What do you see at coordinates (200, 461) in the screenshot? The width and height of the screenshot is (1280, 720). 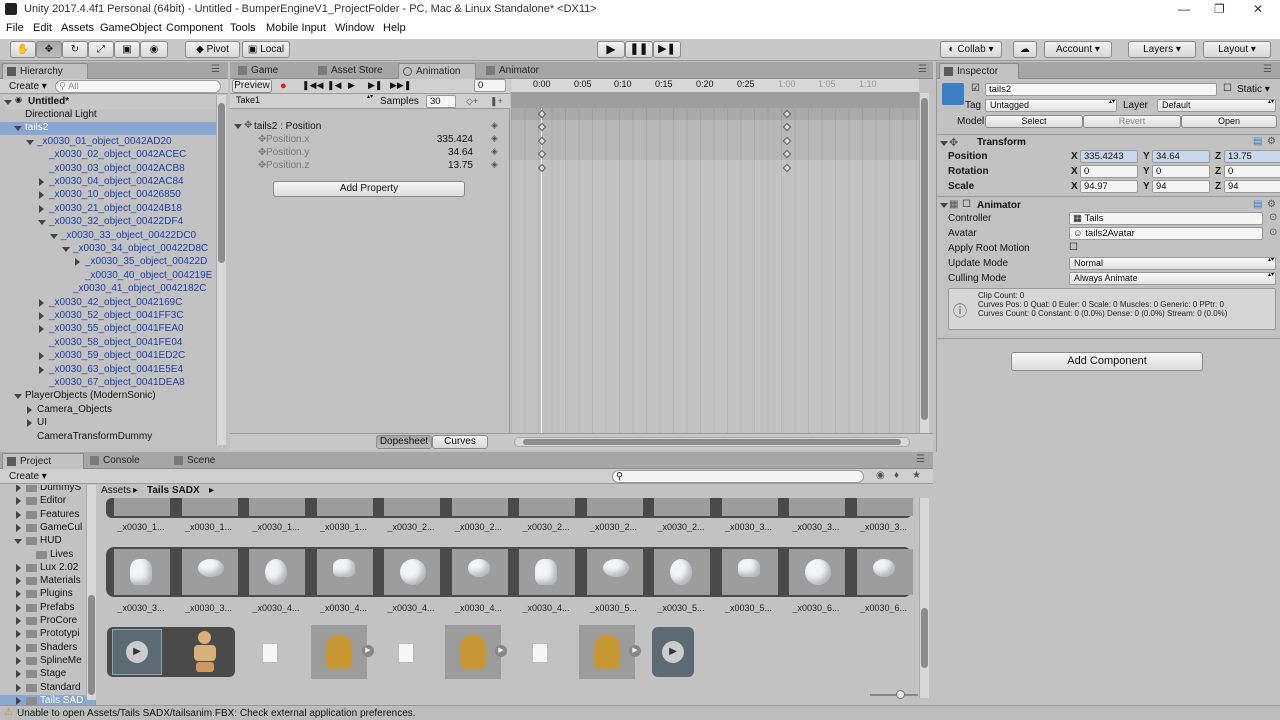 I see `tab-scene: Scene` at bounding box center [200, 461].